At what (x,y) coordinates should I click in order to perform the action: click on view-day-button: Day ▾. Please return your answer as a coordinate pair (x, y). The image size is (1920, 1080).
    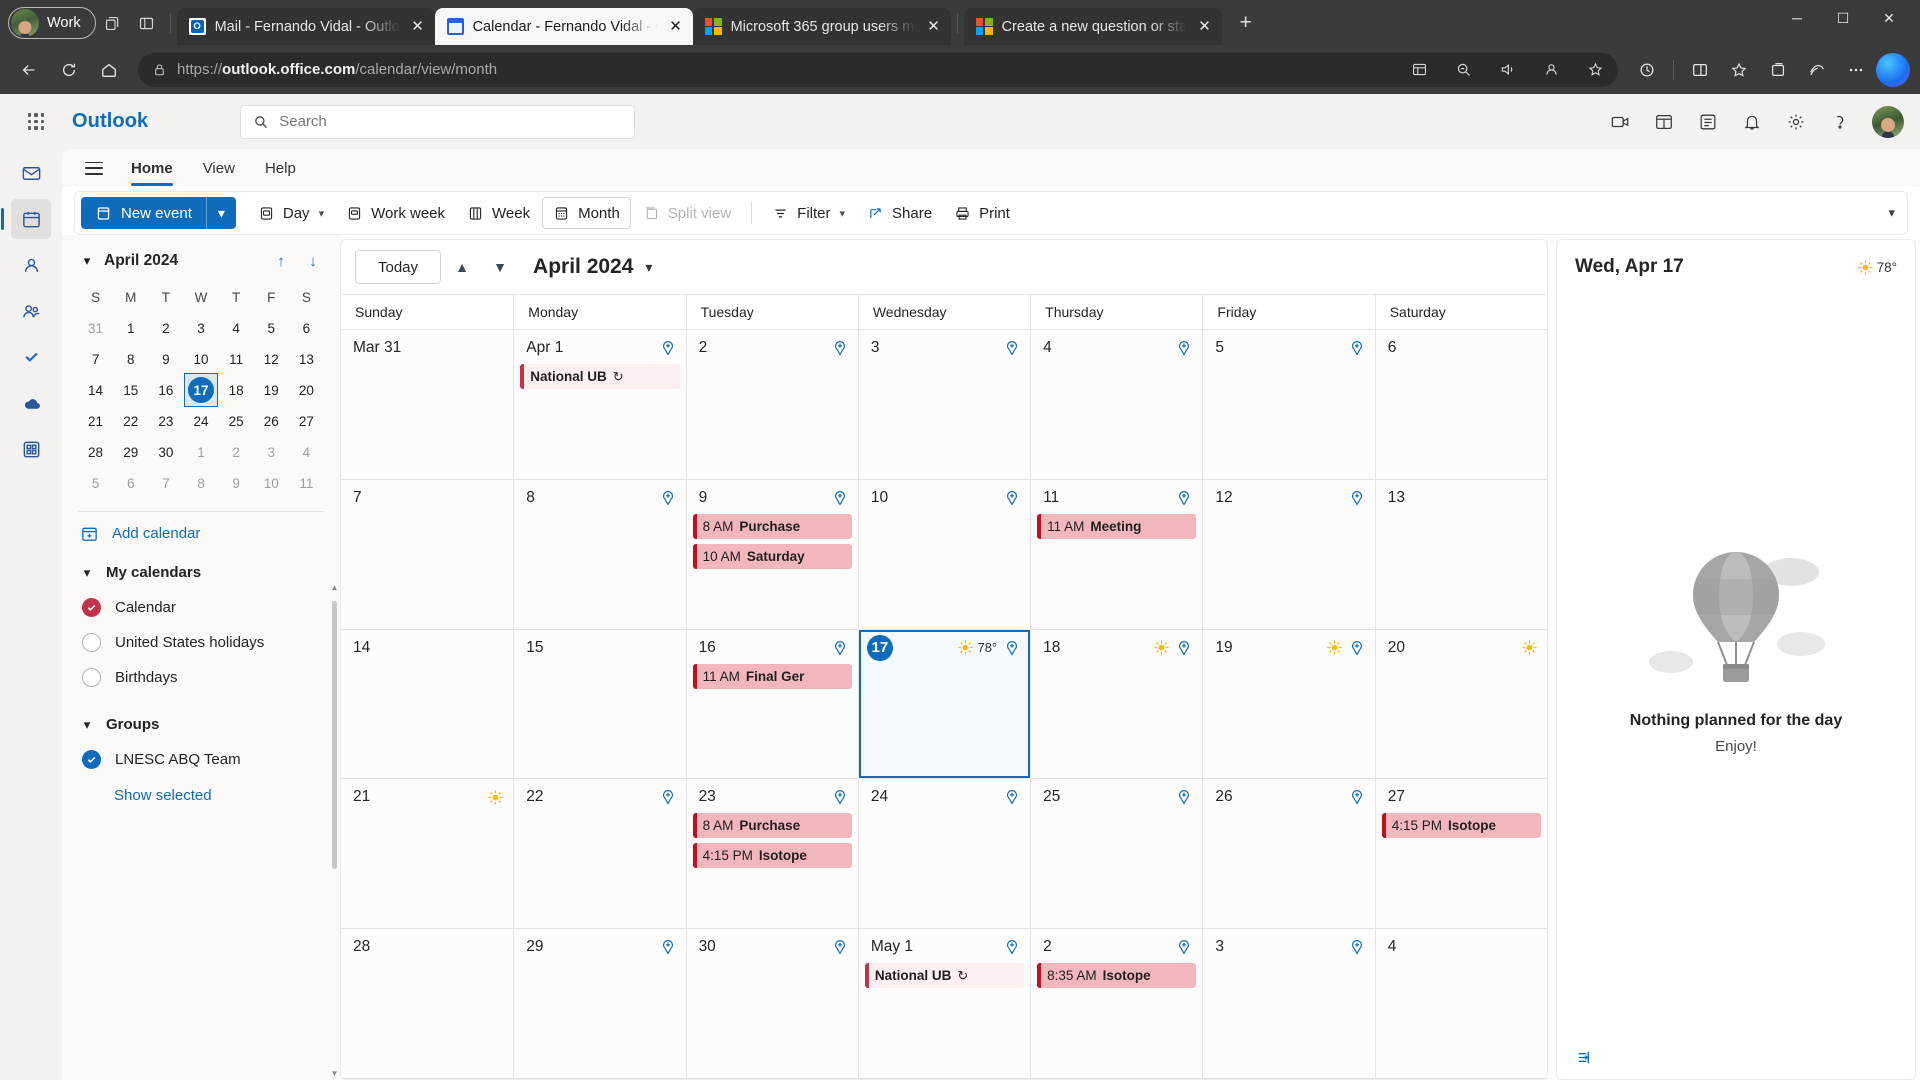
    Looking at the image, I should click on (291, 213).